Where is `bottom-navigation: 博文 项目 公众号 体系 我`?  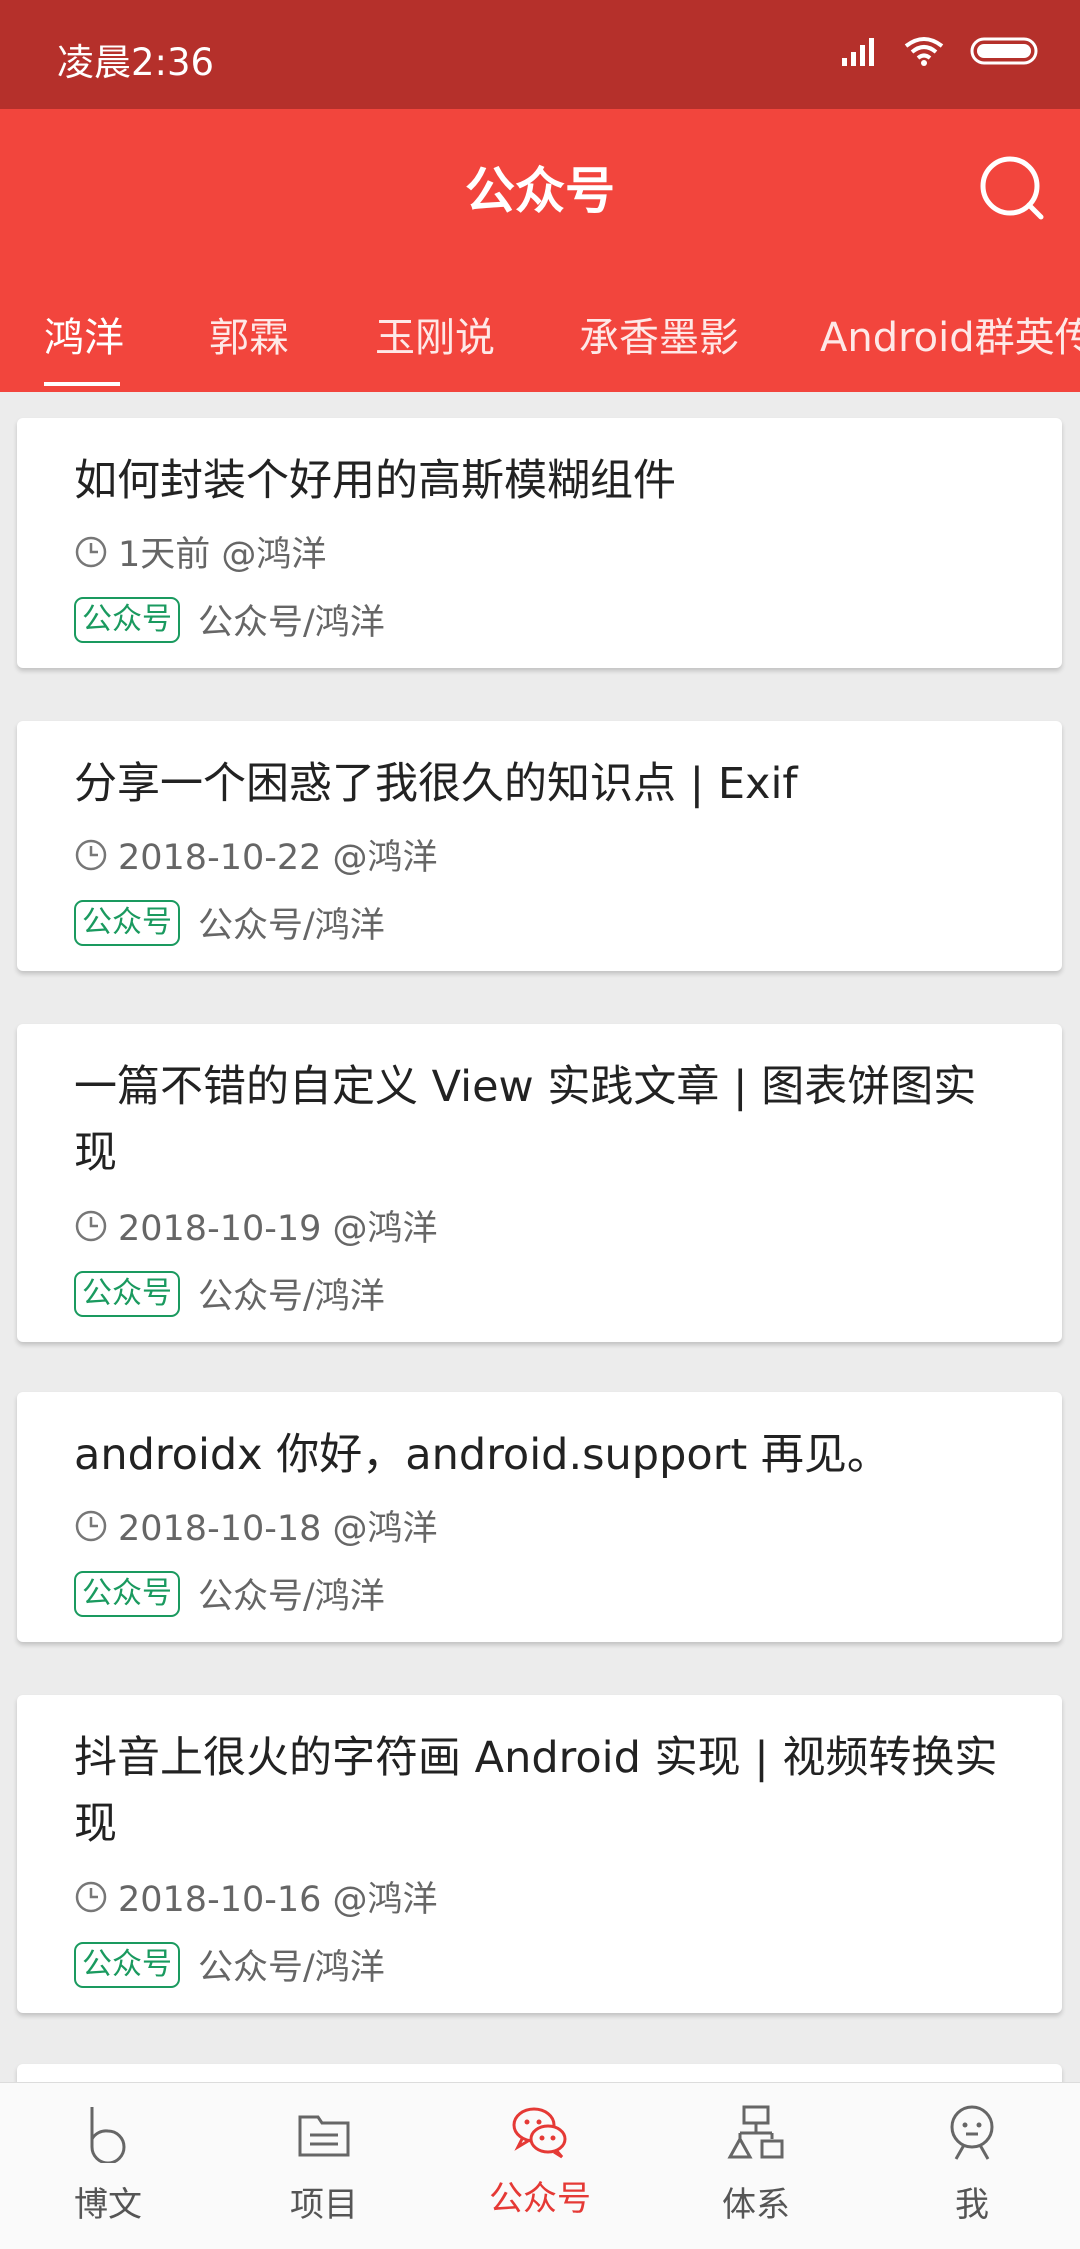
bottom-navigation: 博文 项目 公众号 体系 我 is located at coordinates (540, 2165).